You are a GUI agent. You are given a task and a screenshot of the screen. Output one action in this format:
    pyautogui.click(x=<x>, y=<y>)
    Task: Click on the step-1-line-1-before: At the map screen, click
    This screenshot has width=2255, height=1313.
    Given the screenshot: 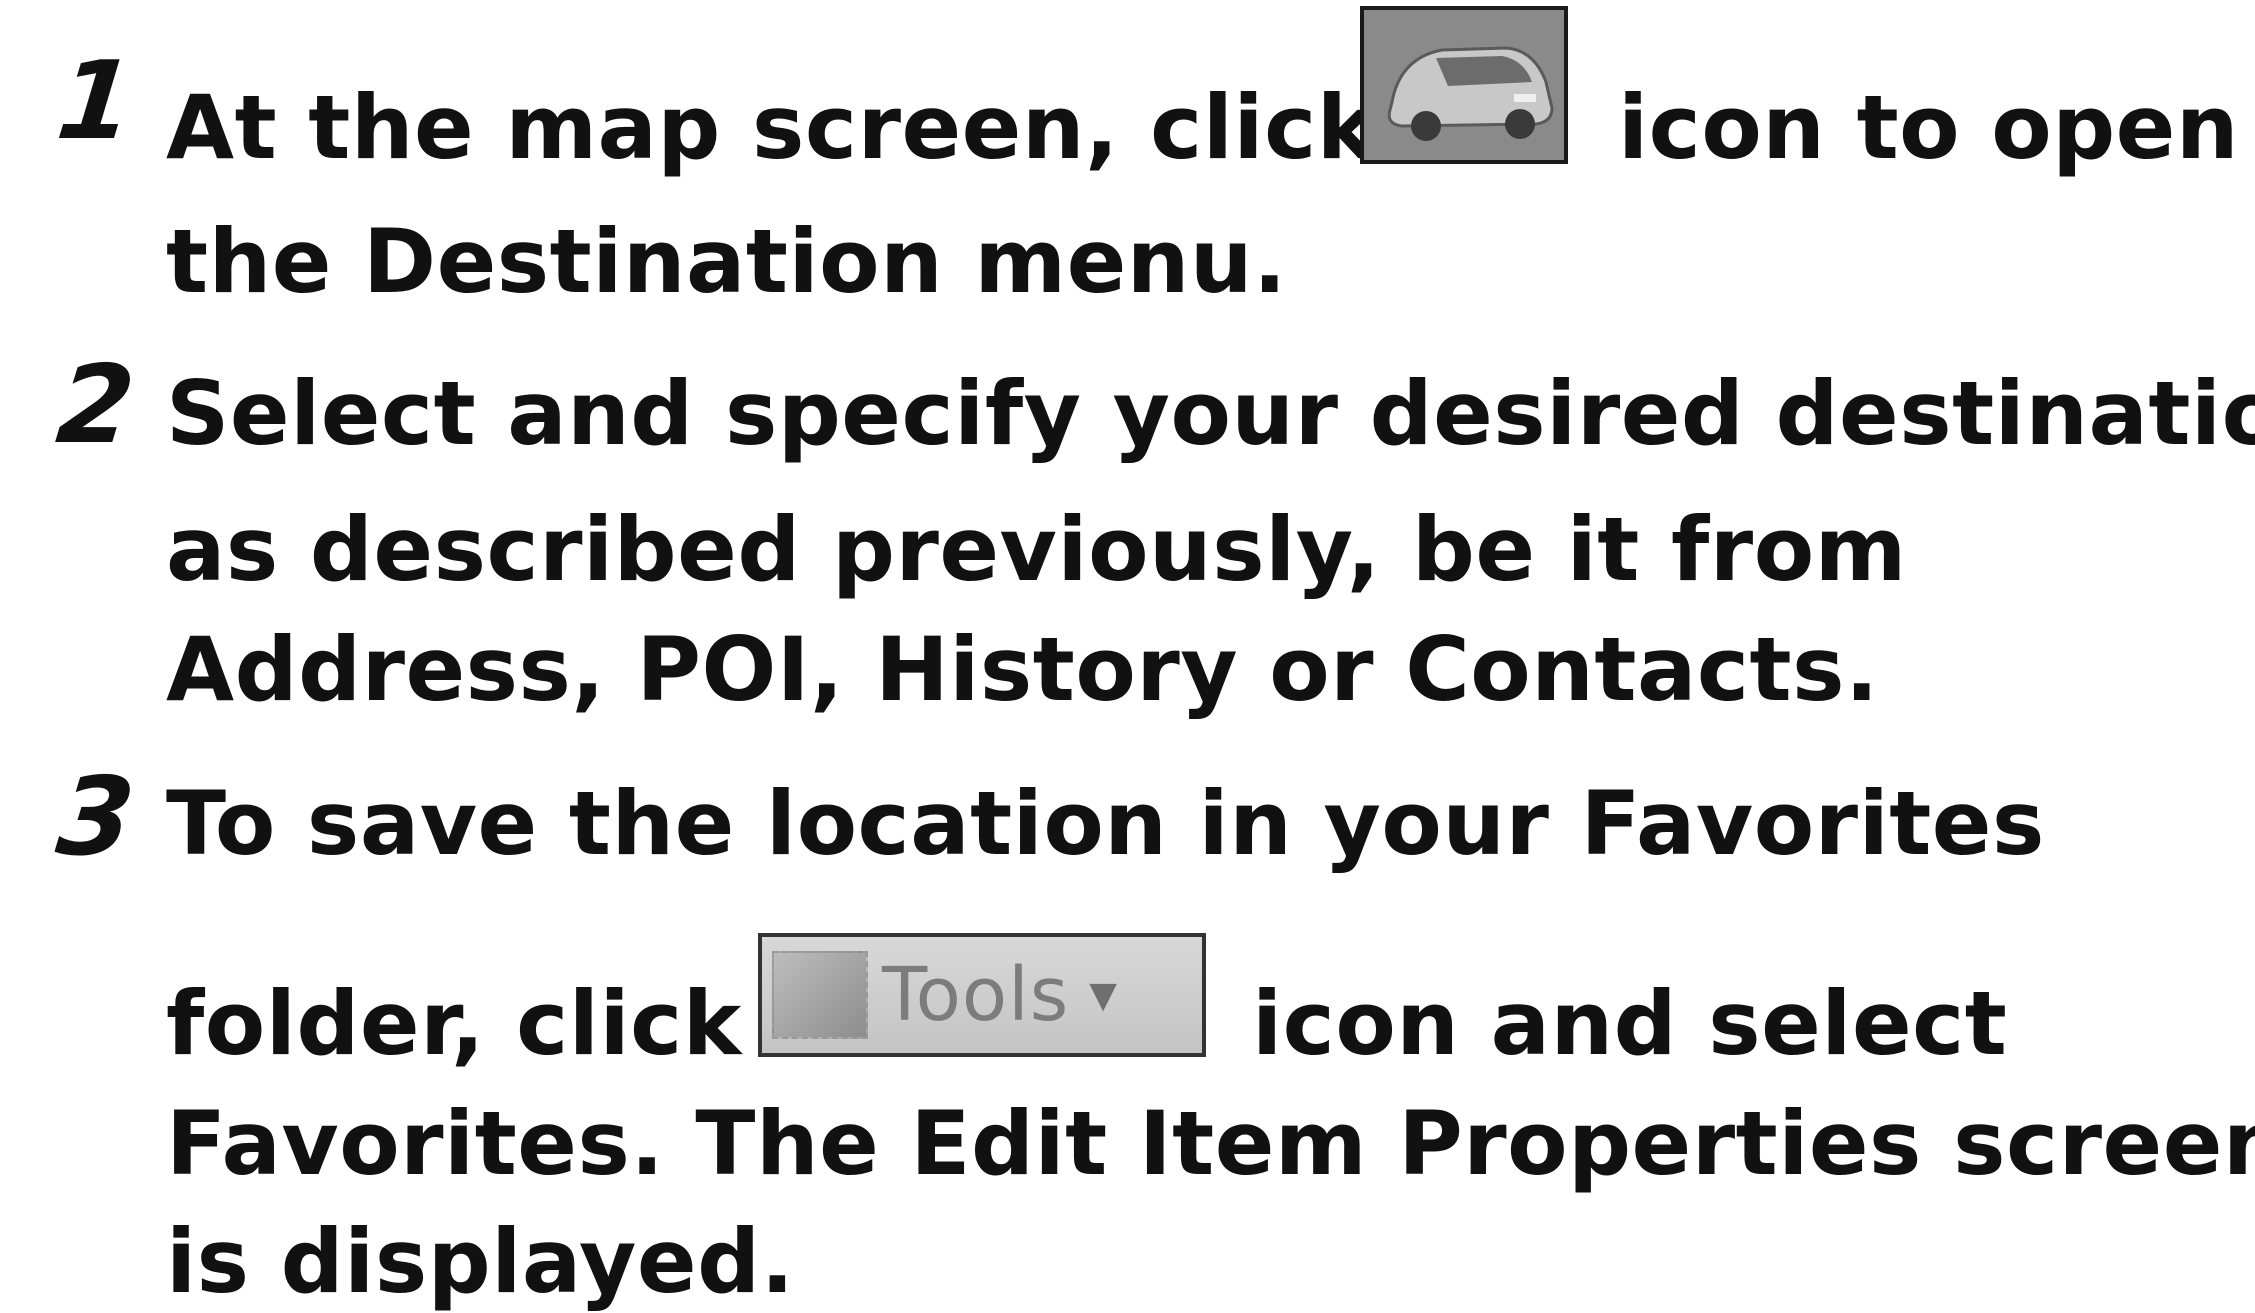 What is the action you would take?
    pyautogui.click(x=771, y=127)
    